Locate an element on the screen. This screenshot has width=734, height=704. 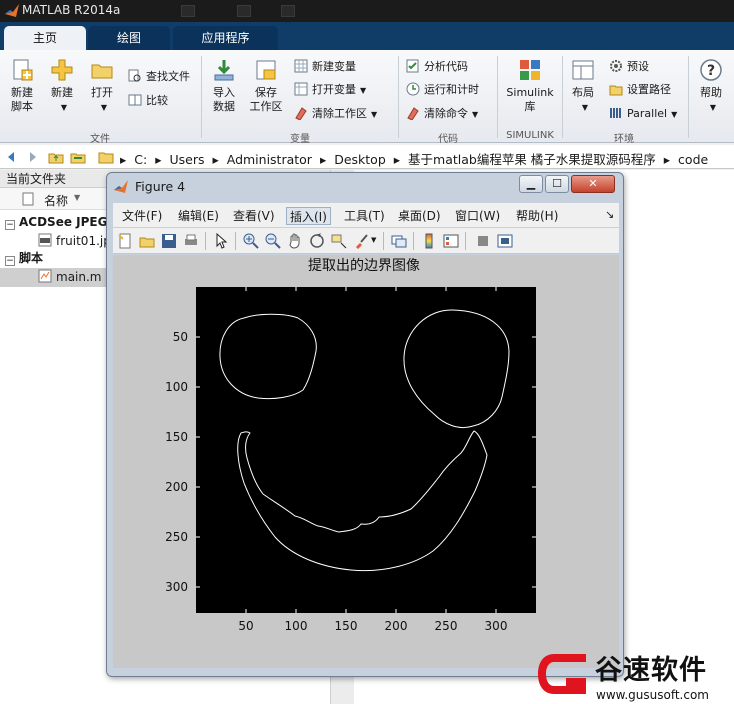
import-data-label: 导入 数据 is located at coordinates (224, 99).